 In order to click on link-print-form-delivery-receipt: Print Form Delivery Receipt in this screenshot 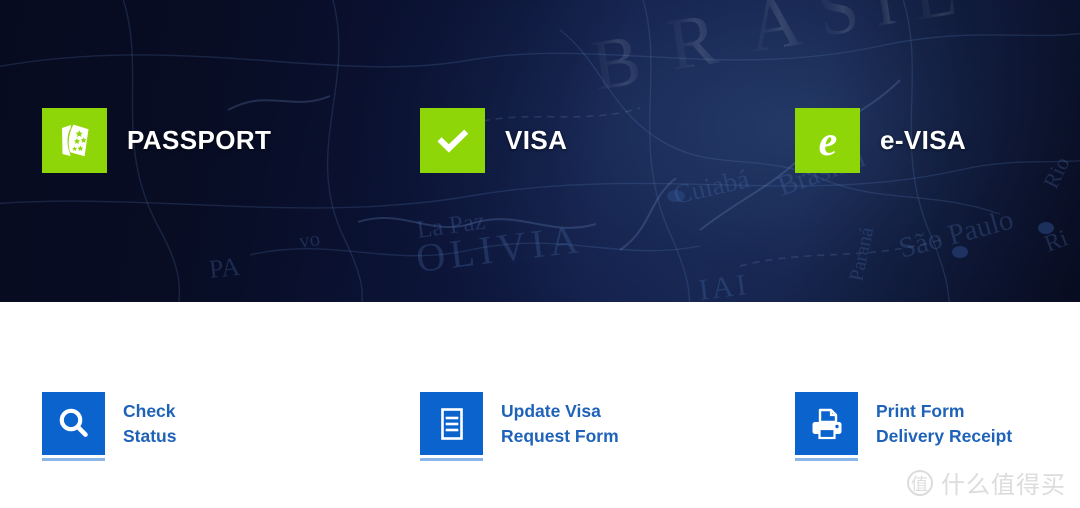, I will do `click(903, 423)`.